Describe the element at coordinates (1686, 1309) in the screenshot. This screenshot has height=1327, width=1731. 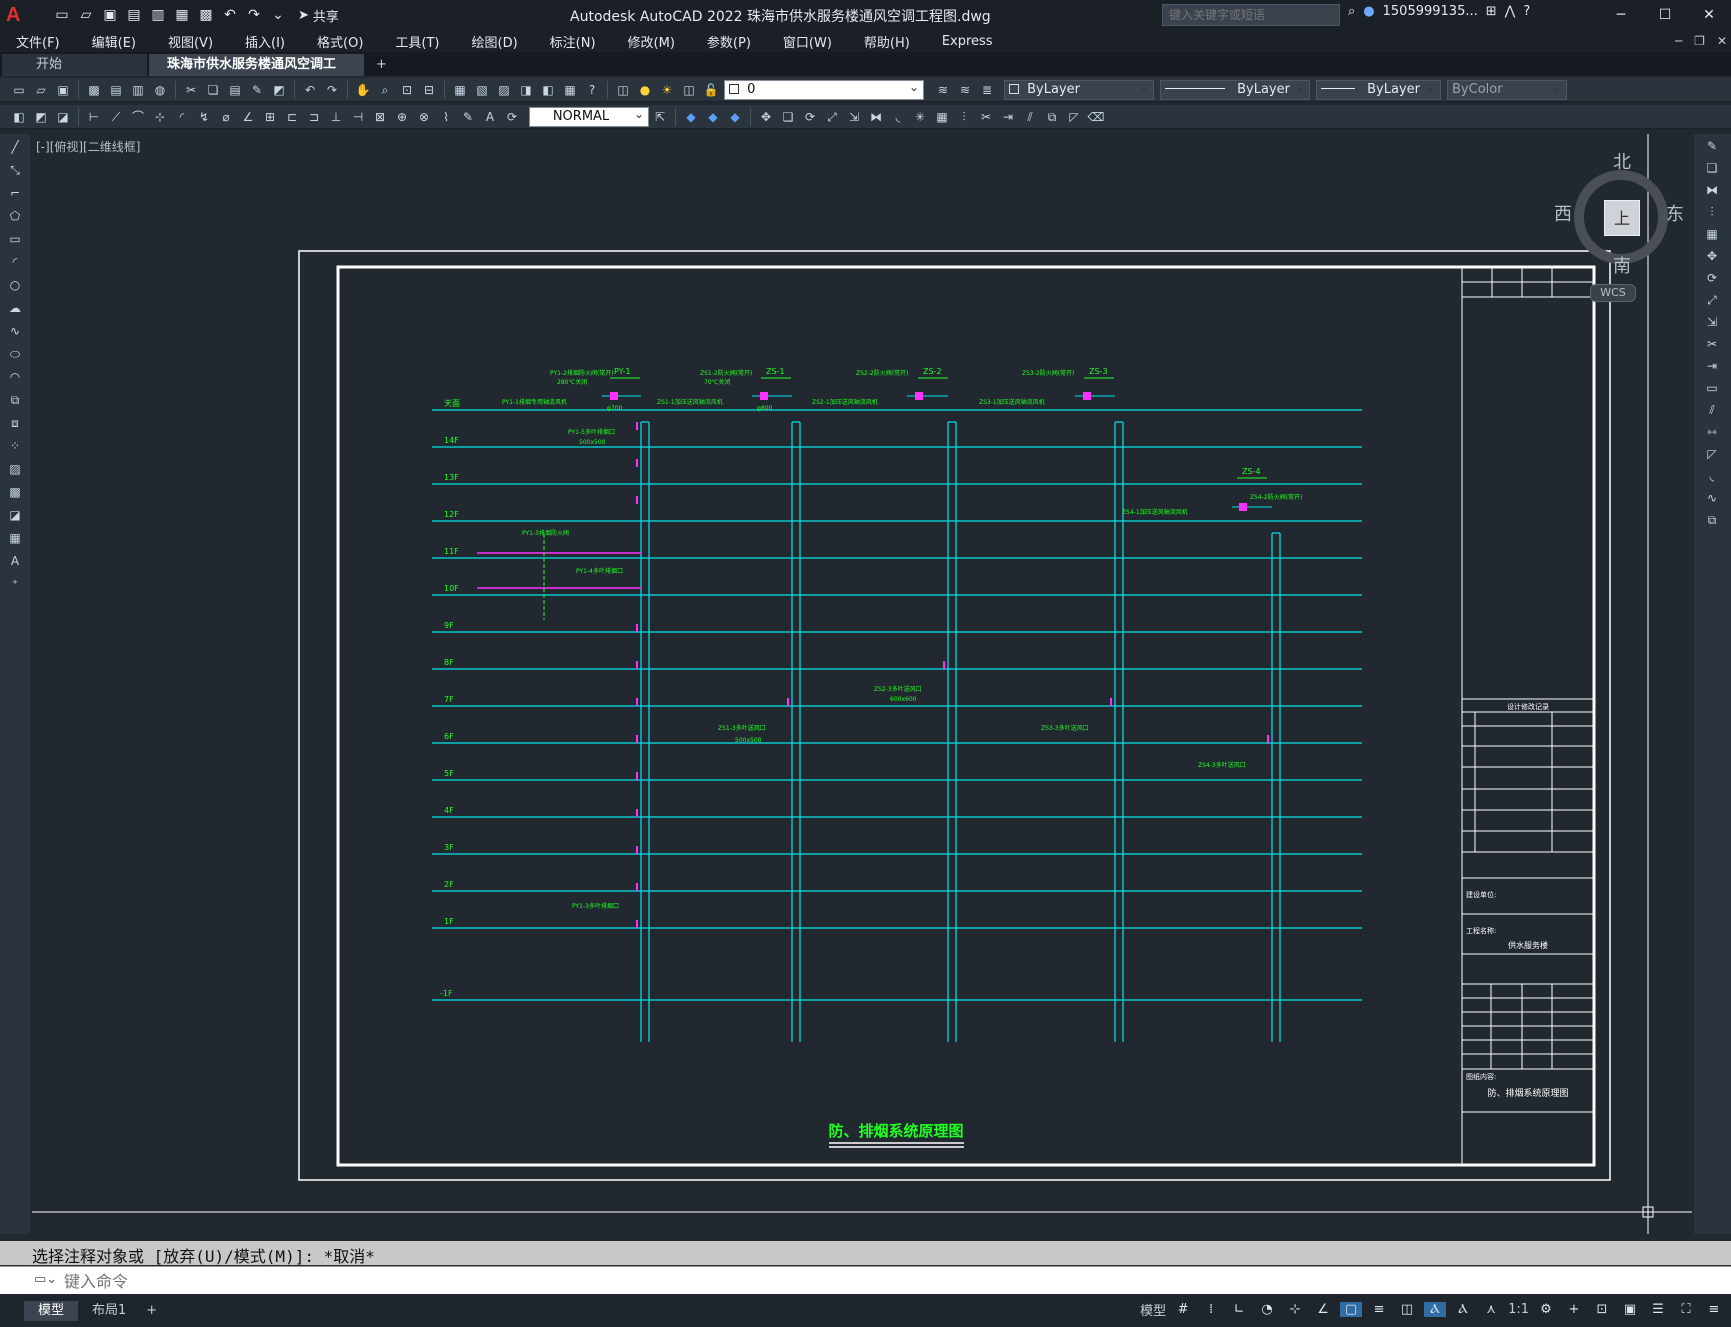
I see `clean-screen-icon: ⛶` at that location.